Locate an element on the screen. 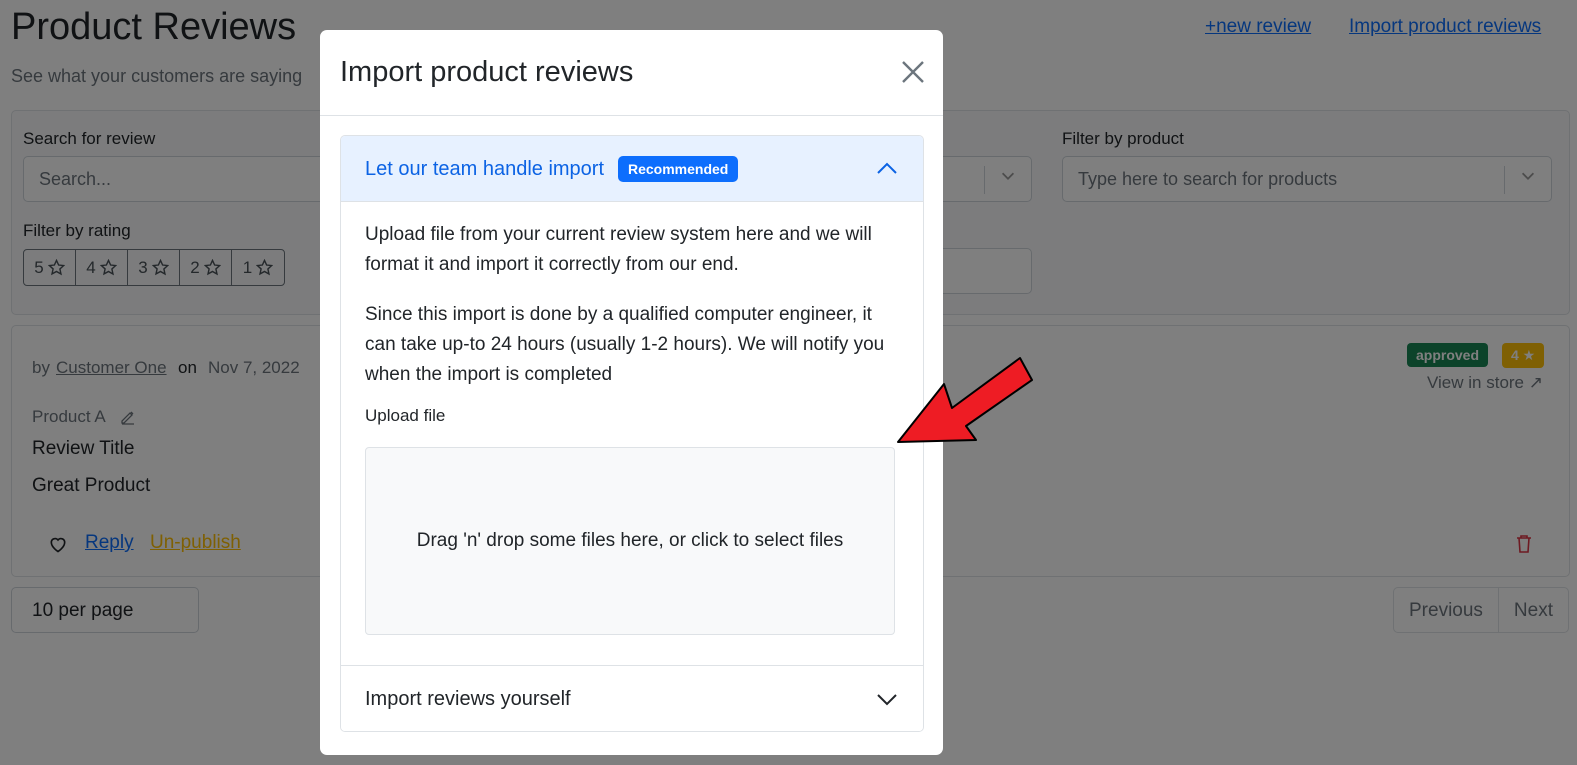  modal-title: Import product reviews is located at coordinates (487, 72).